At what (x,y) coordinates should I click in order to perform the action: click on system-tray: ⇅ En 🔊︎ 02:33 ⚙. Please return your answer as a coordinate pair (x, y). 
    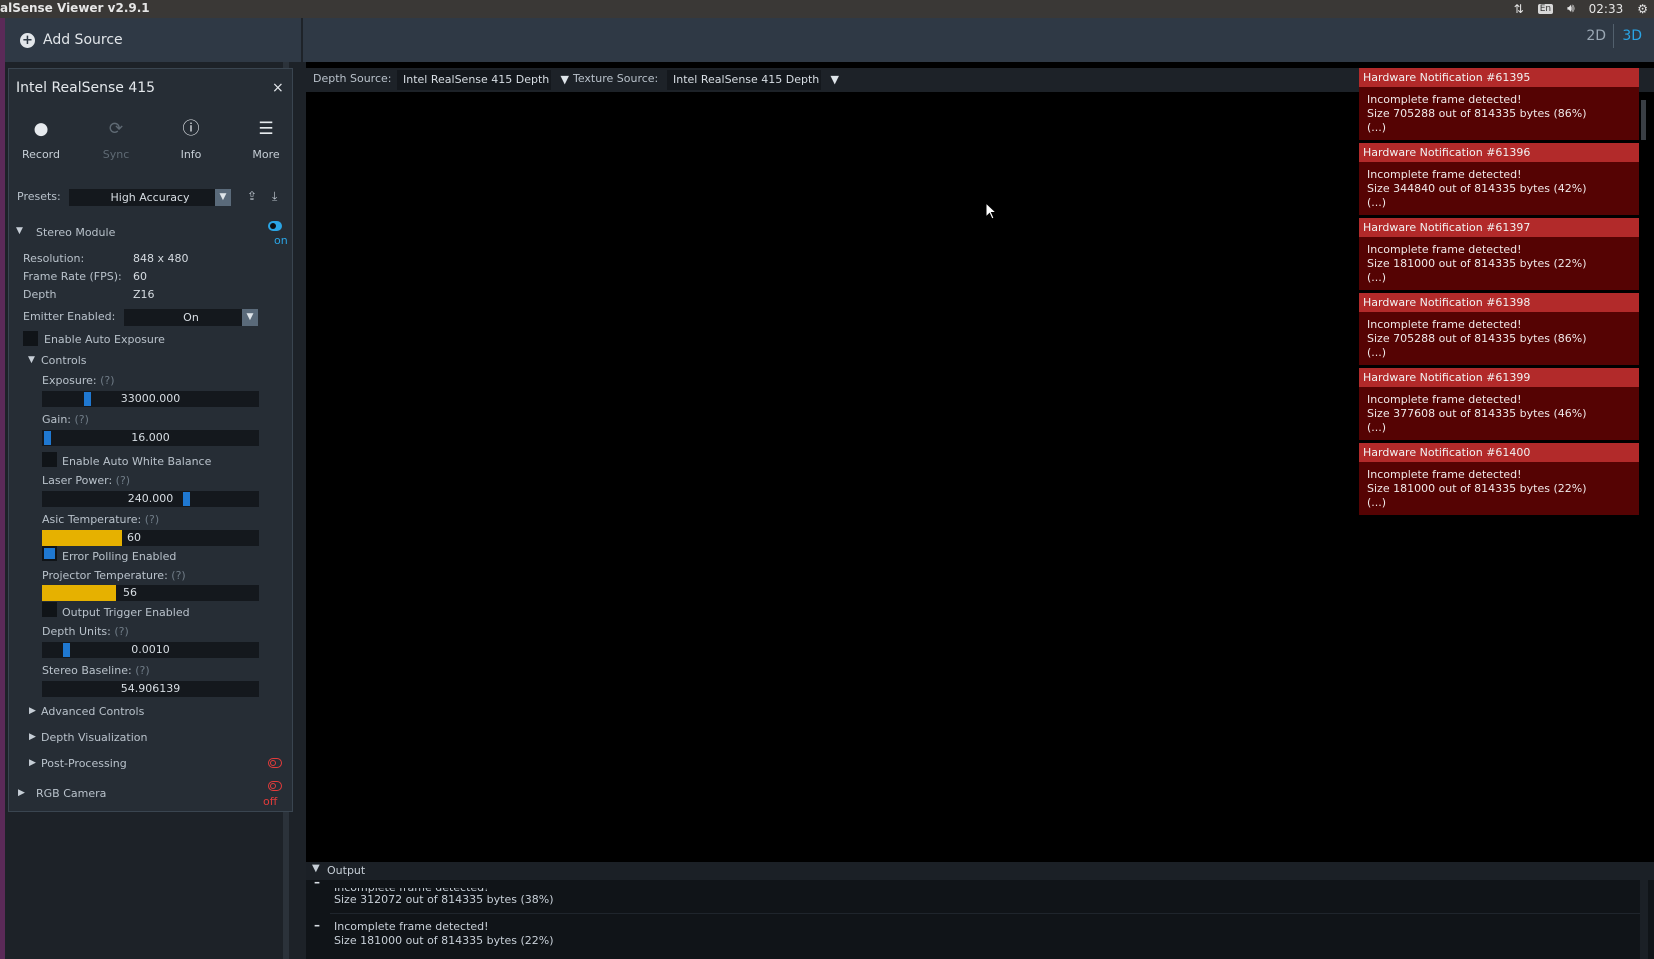
    Looking at the image, I should click on (1581, 8).